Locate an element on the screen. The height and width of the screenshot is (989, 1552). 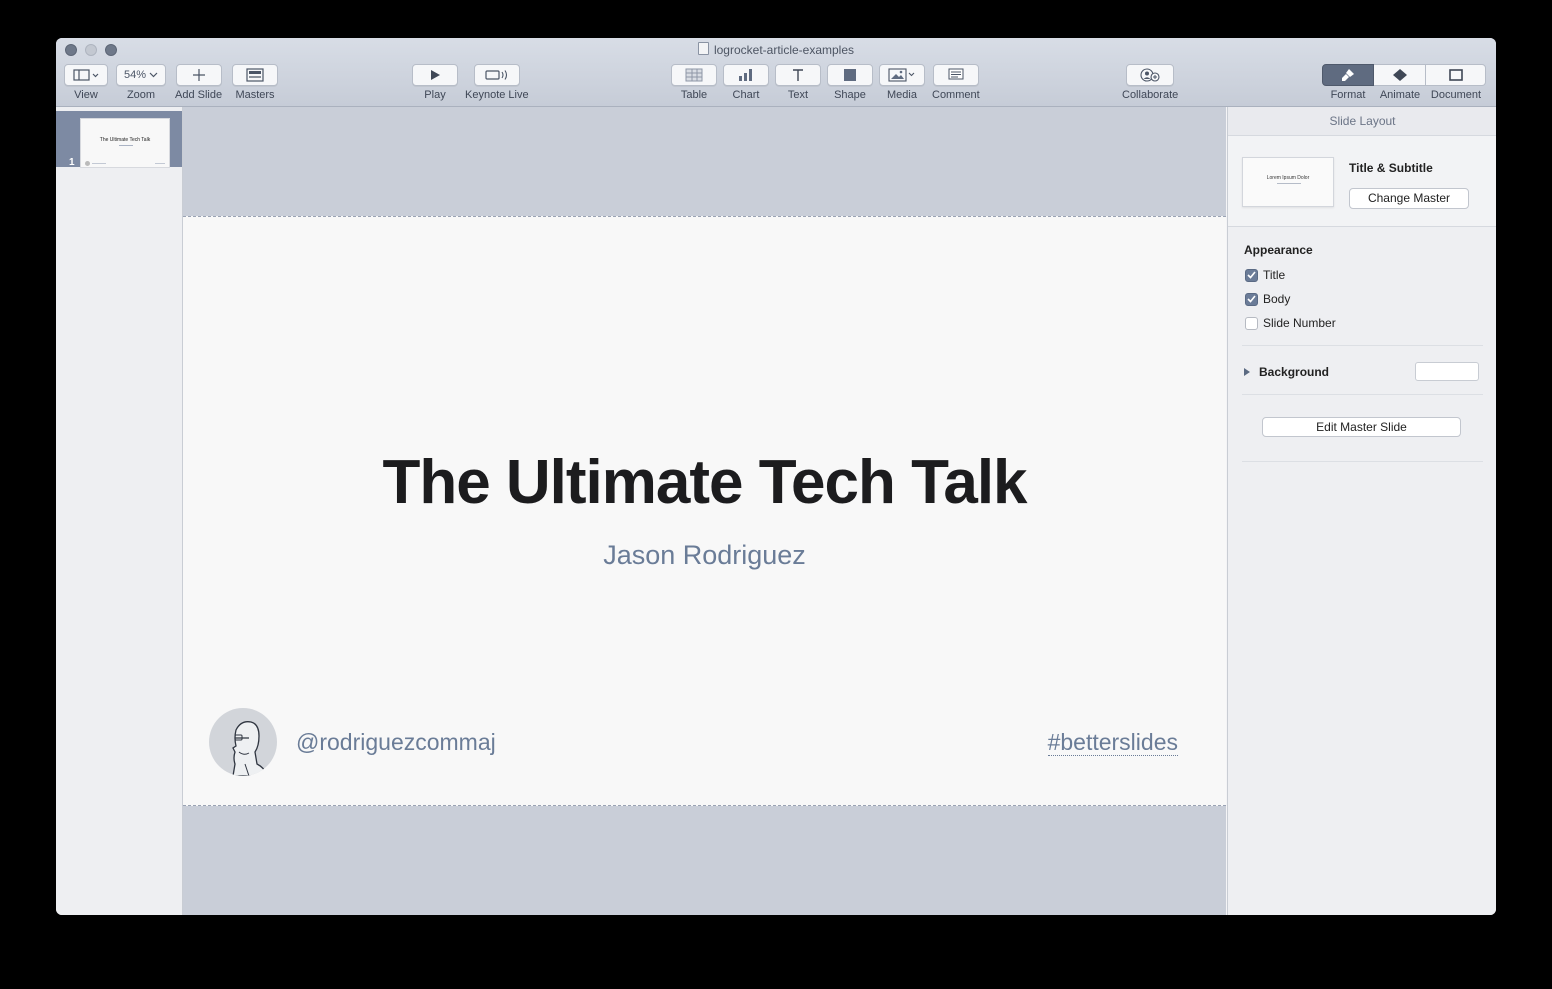
tab-animate: Animate is located at coordinates (1400, 82).